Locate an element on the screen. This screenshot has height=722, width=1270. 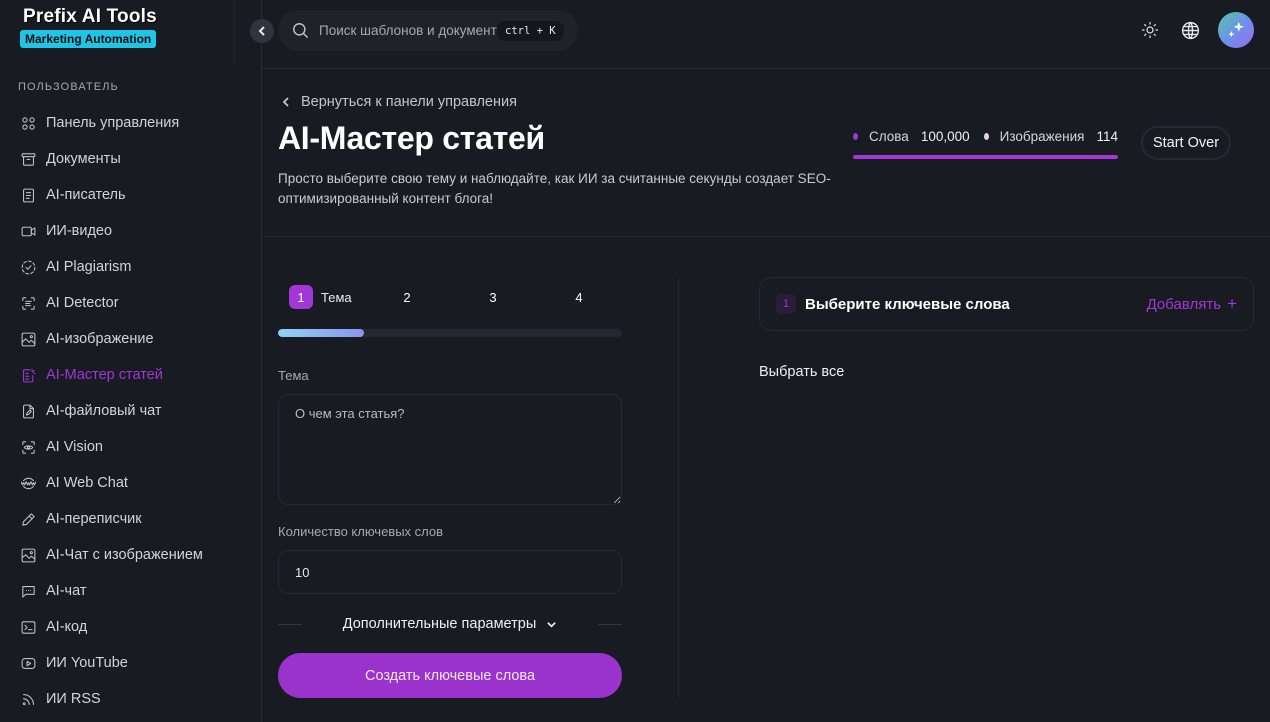
theme-toggle-button is located at coordinates (1150, 30).